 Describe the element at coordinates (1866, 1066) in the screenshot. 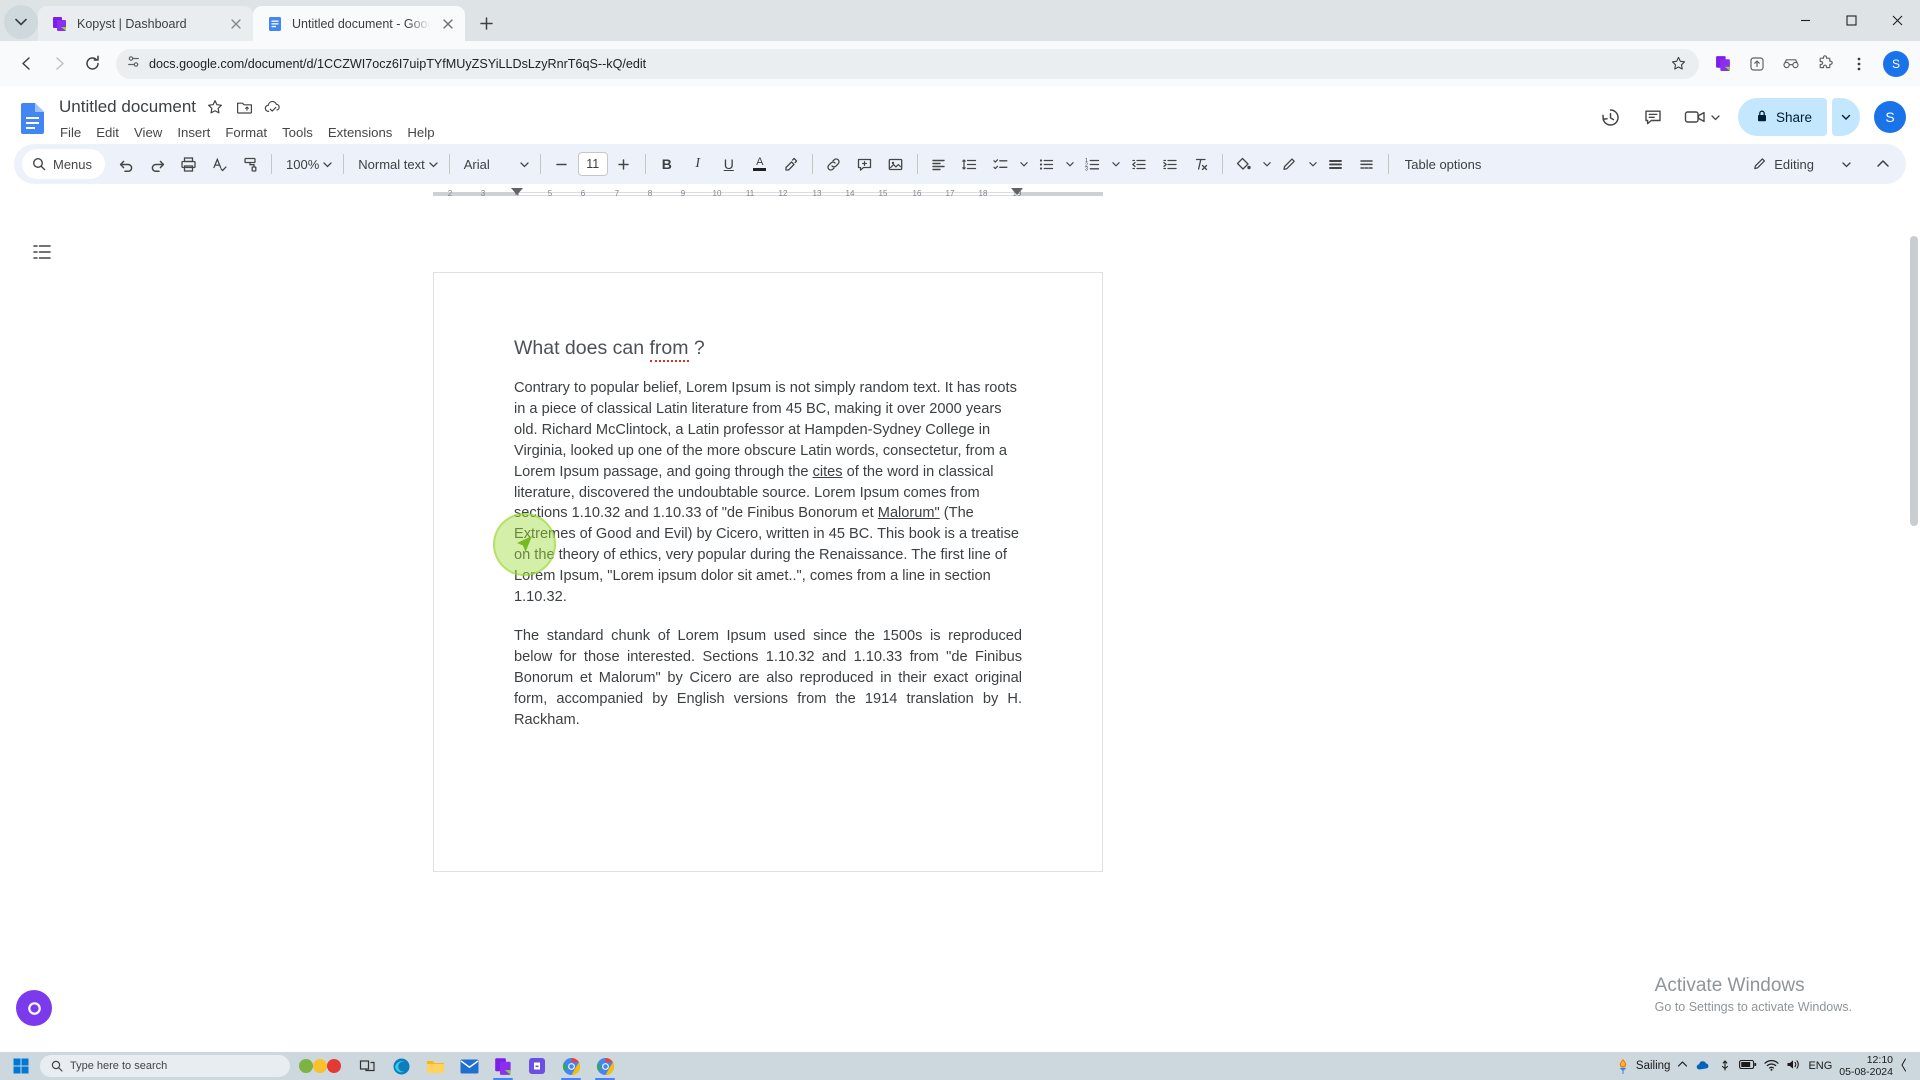

I see `tray-clock: 12:10 05-08-2024` at that location.